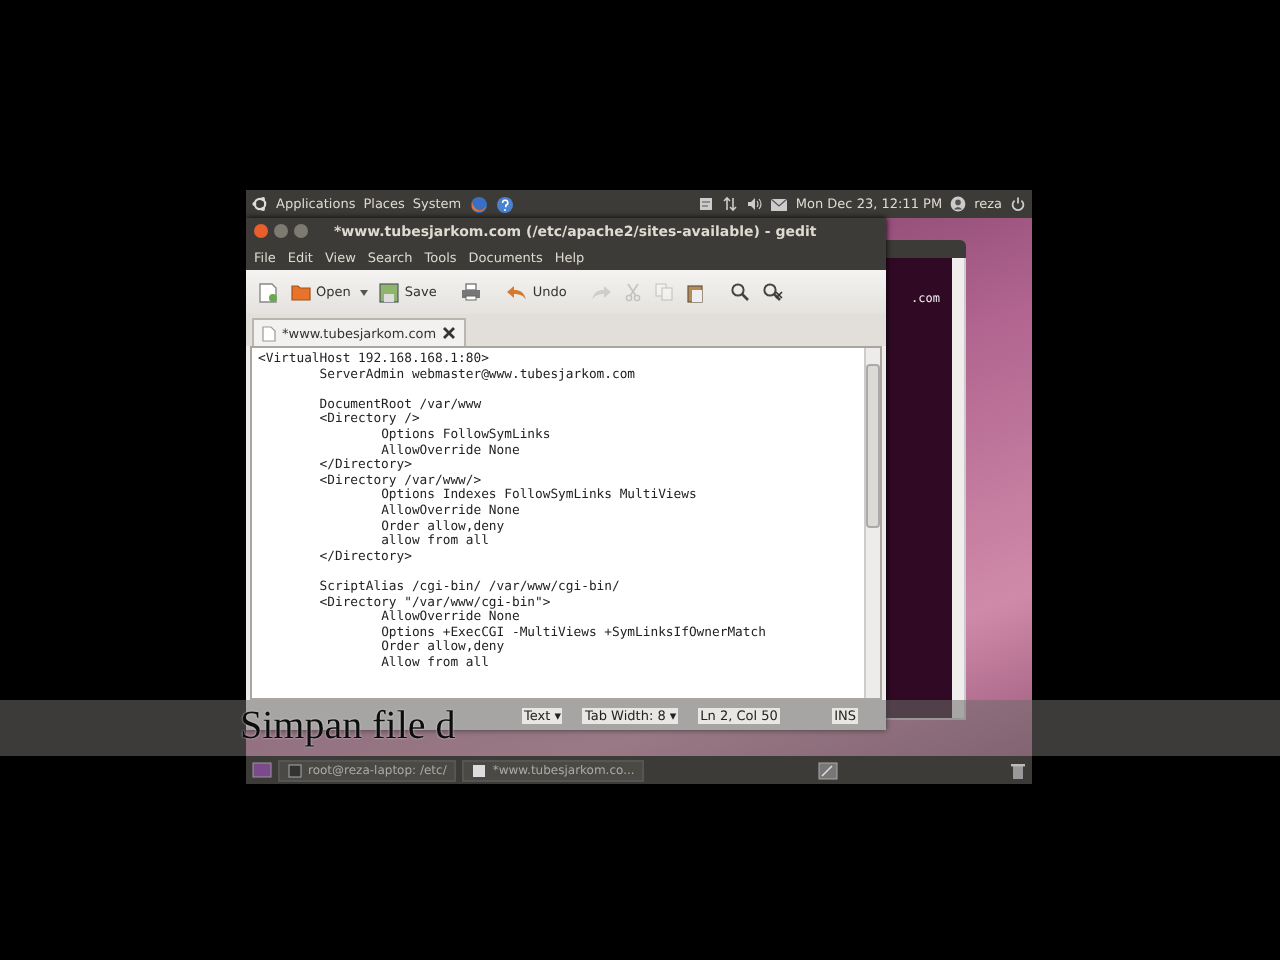 The image size is (1280, 960). I want to click on save-icon, so click(389, 292).